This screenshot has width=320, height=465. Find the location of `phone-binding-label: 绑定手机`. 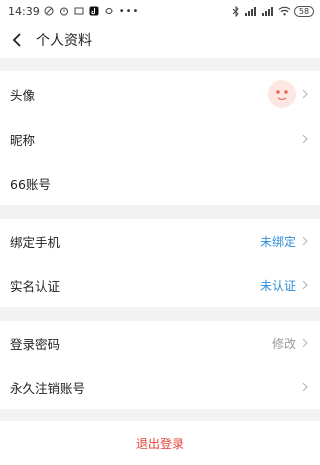

phone-binding-label: 绑定手机 is located at coordinates (35, 242).